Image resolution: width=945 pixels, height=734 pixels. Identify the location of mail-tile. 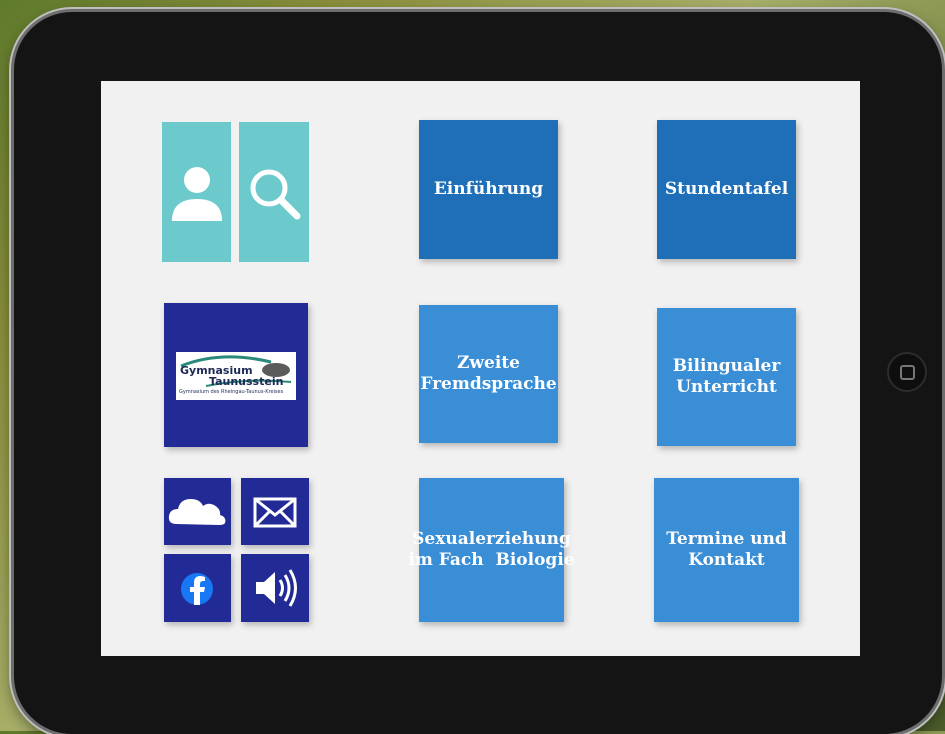
(275, 511).